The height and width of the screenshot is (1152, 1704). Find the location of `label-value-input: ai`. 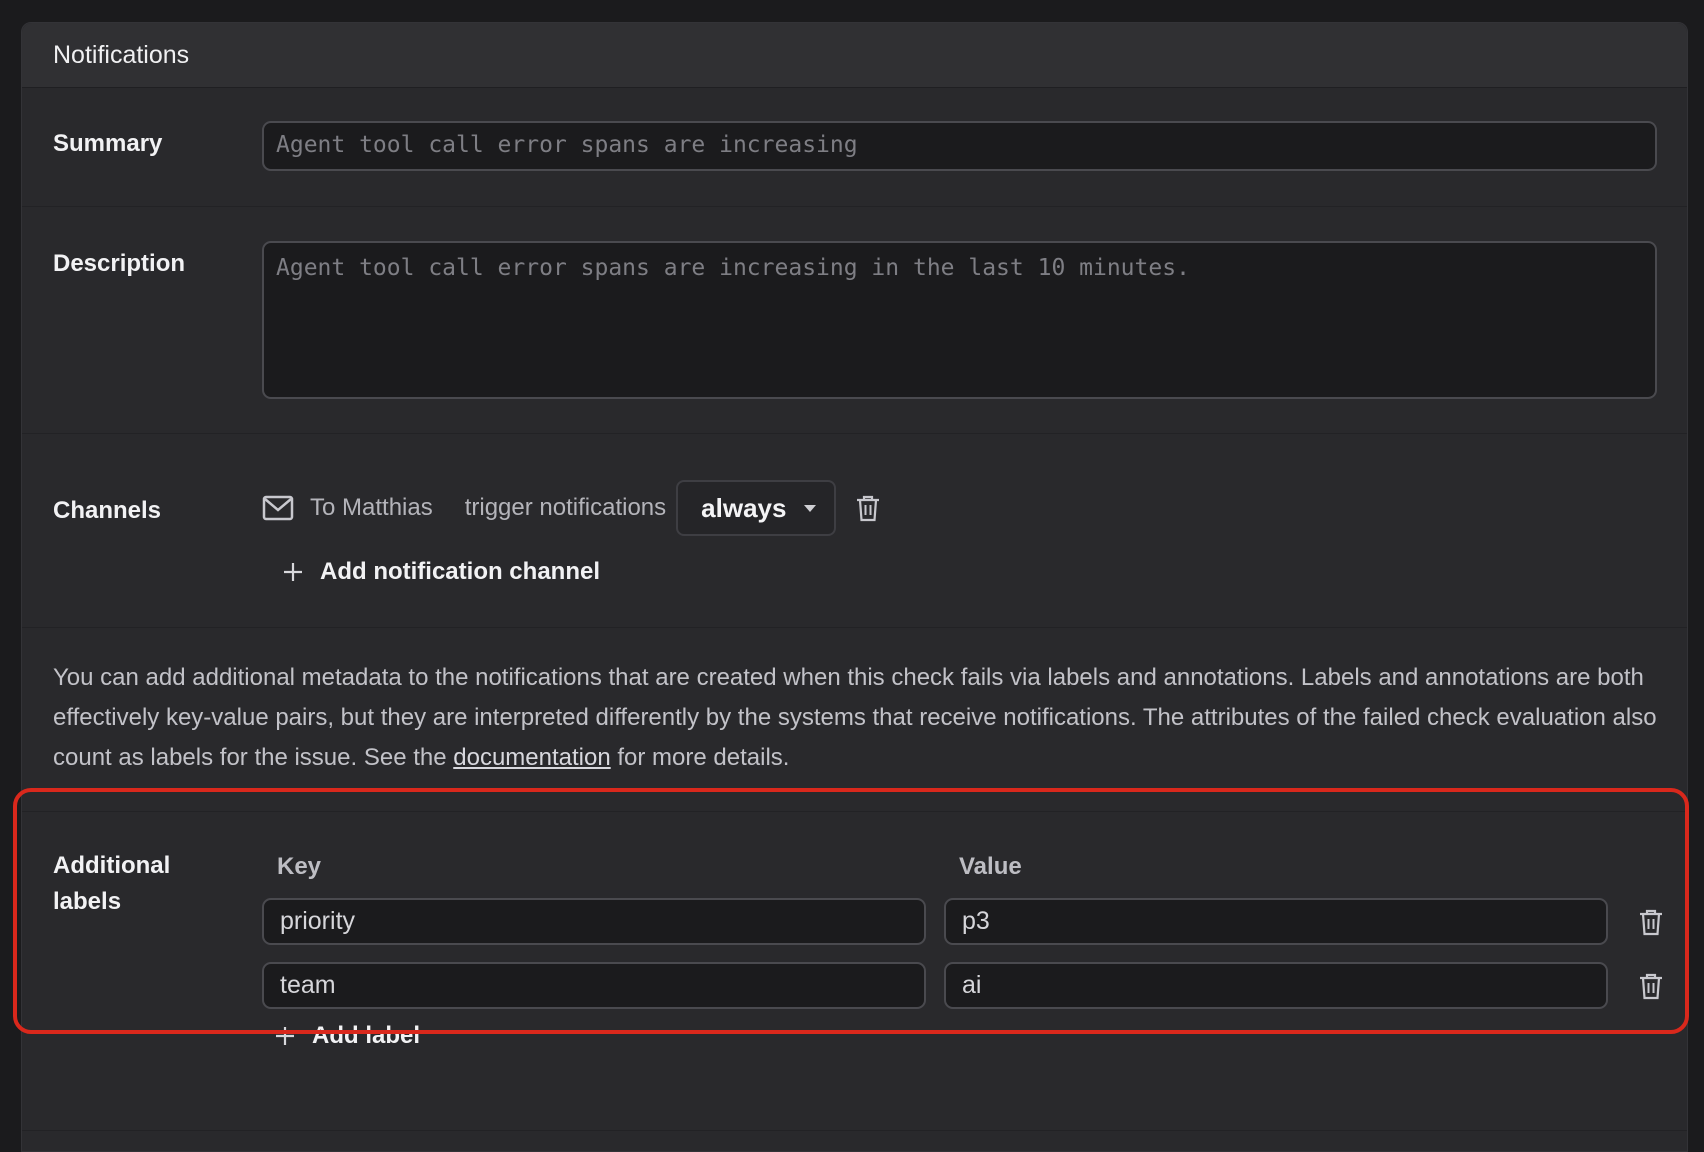

label-value-input: ai is located at coordinates (1276, 985).